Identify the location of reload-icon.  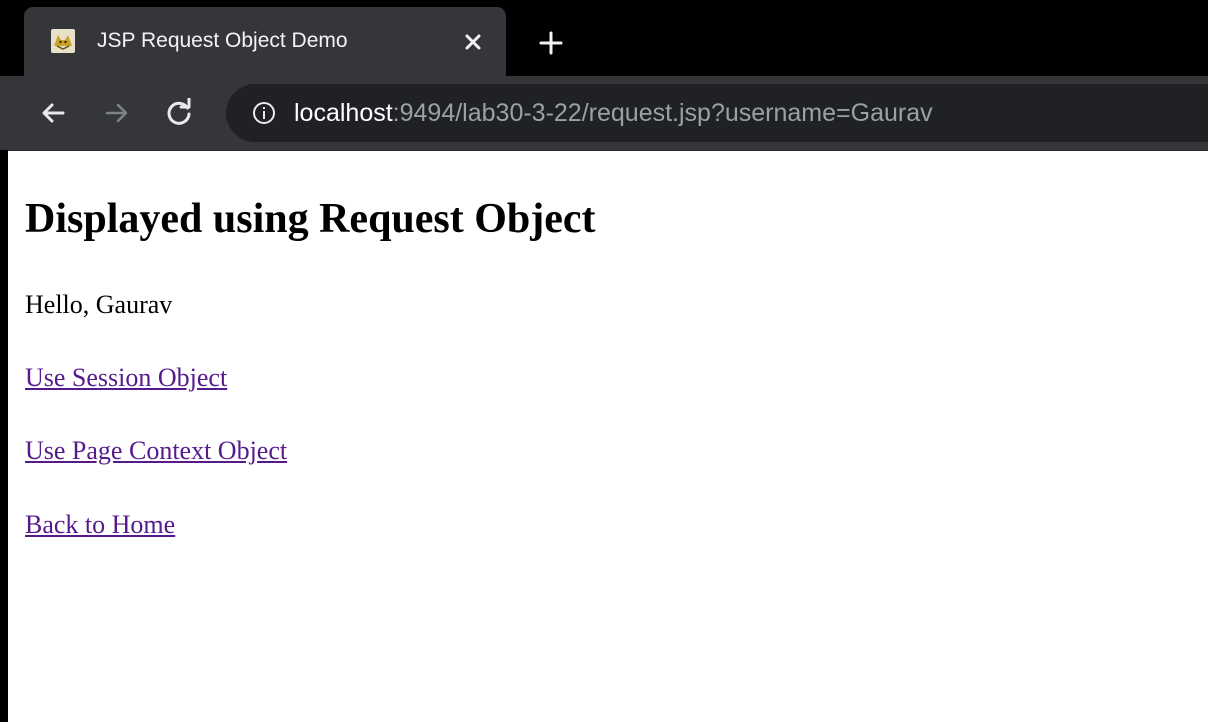
(179, 113).